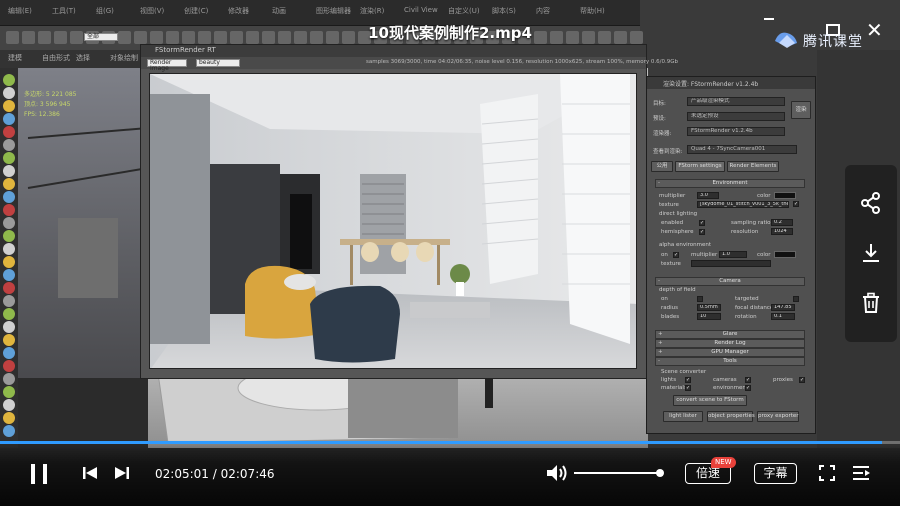  I want to click on alpha-on-checkbox: ✓, so click(676, 255).